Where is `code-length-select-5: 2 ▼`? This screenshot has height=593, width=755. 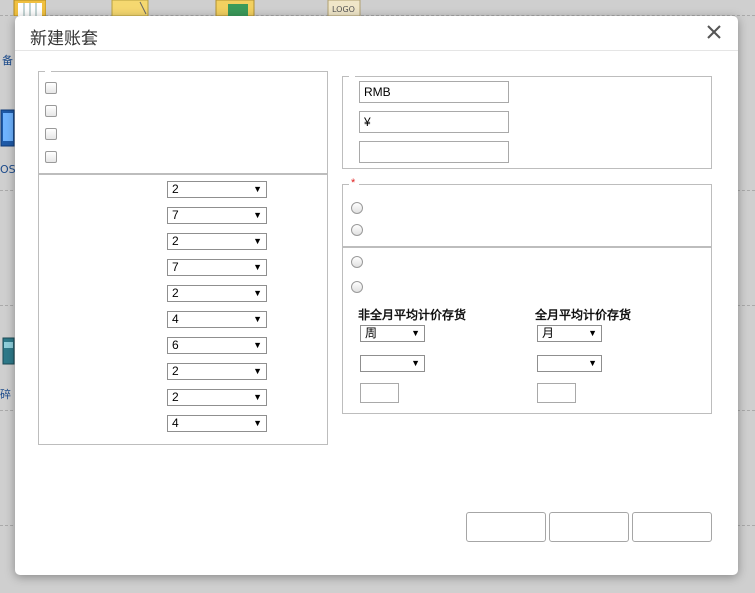 code-length-select-5: 2 ▼ is located at coordinates (217, 293).